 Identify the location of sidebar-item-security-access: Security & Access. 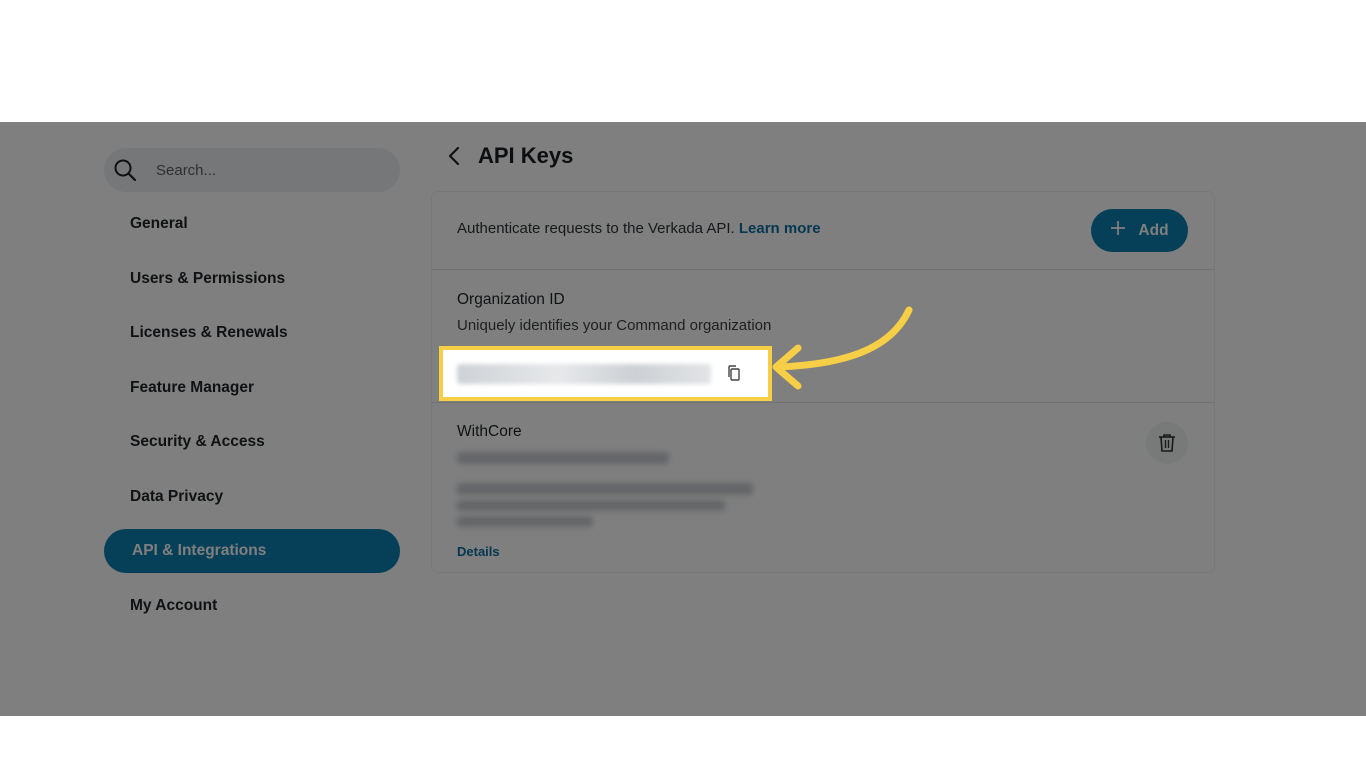
(252, 442).